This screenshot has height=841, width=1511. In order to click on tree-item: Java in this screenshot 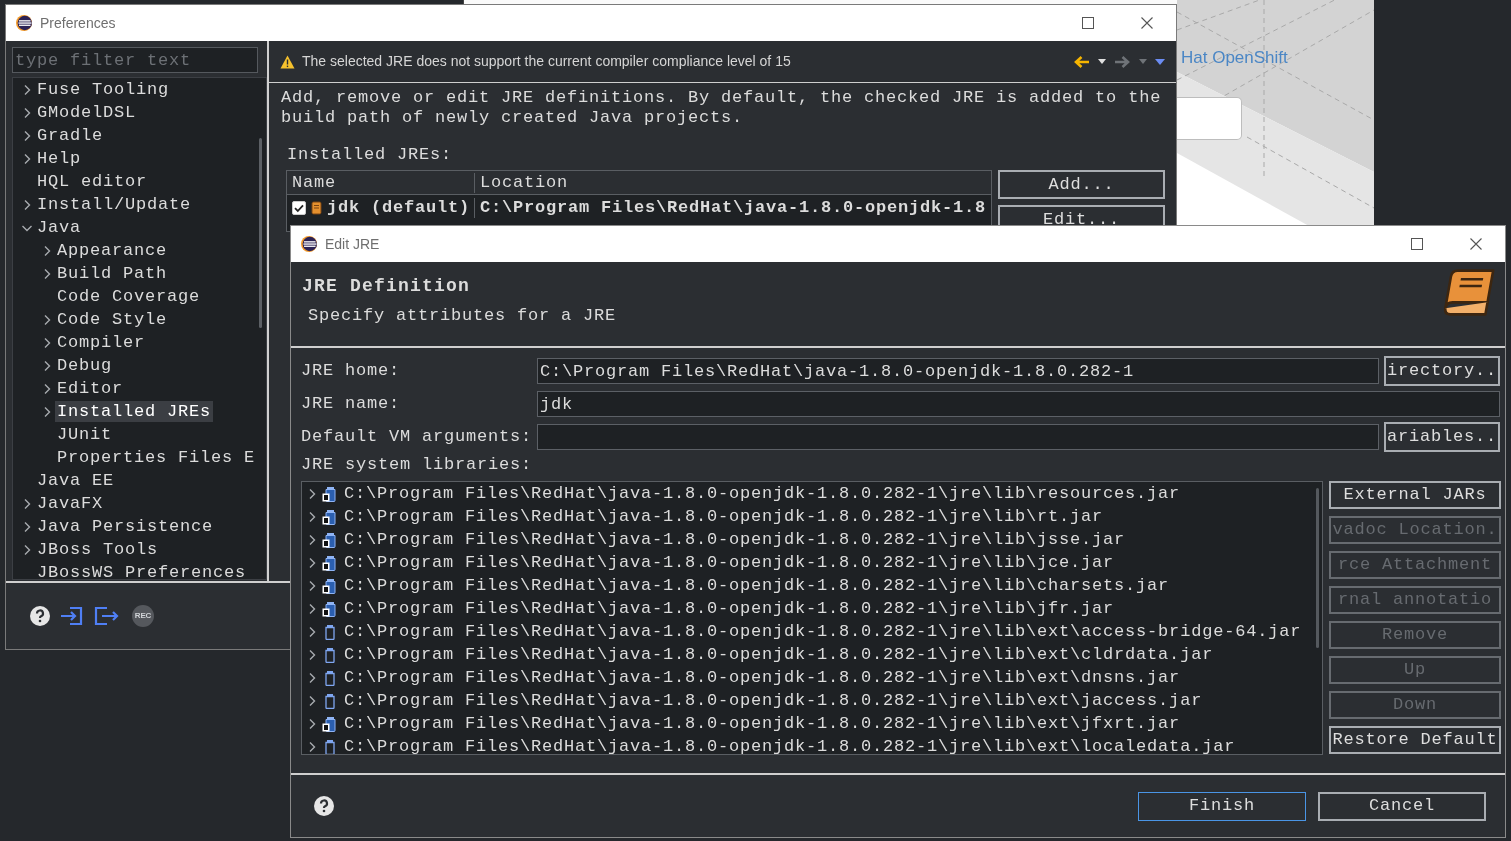, I will do `click(59, 227)`.